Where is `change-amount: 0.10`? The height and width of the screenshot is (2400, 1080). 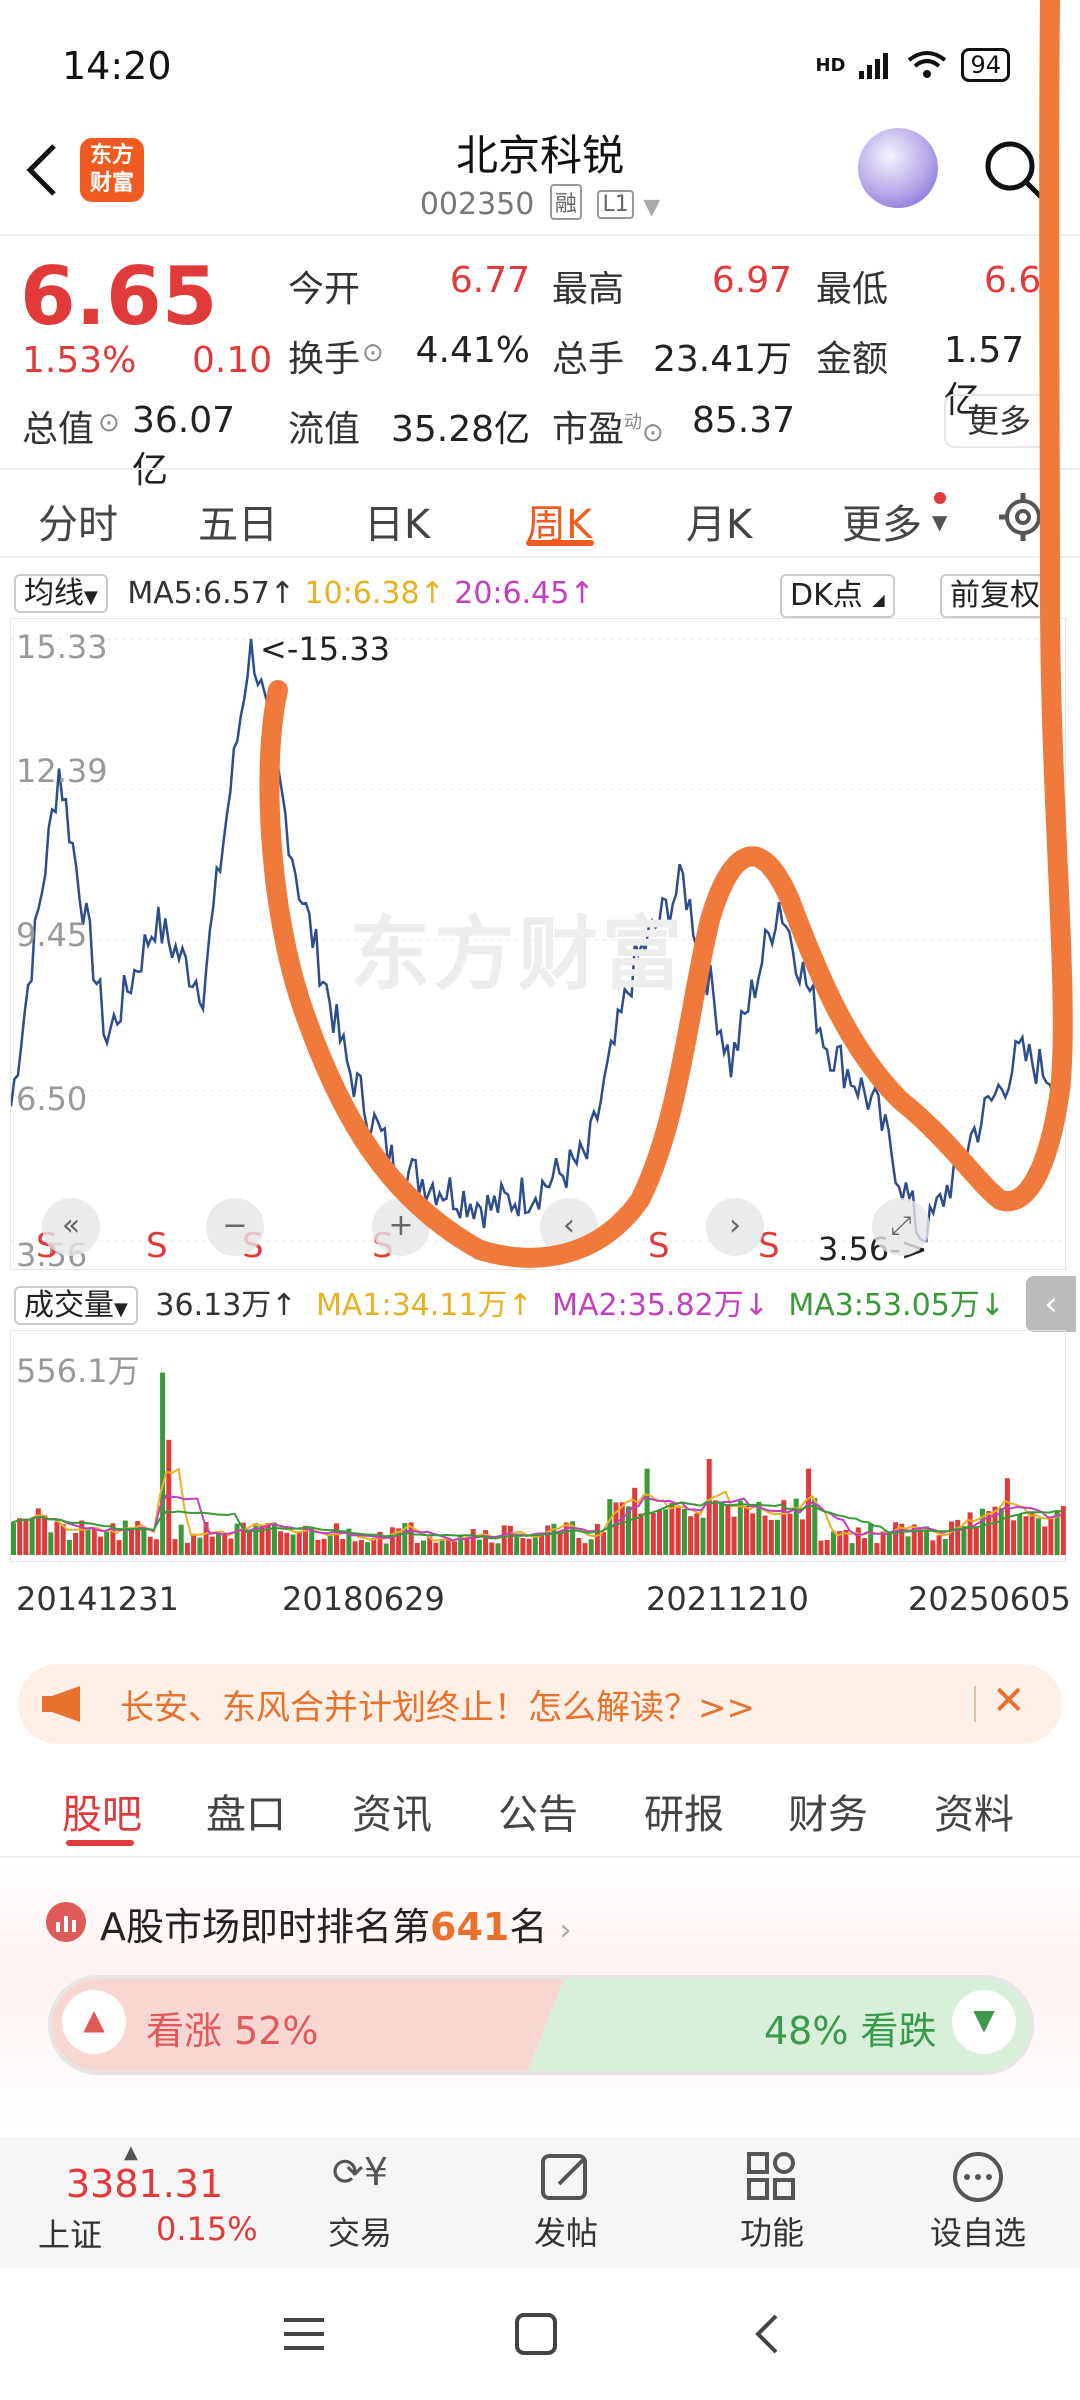 change-amount: 0.10 is located at coordinates (232, 360).